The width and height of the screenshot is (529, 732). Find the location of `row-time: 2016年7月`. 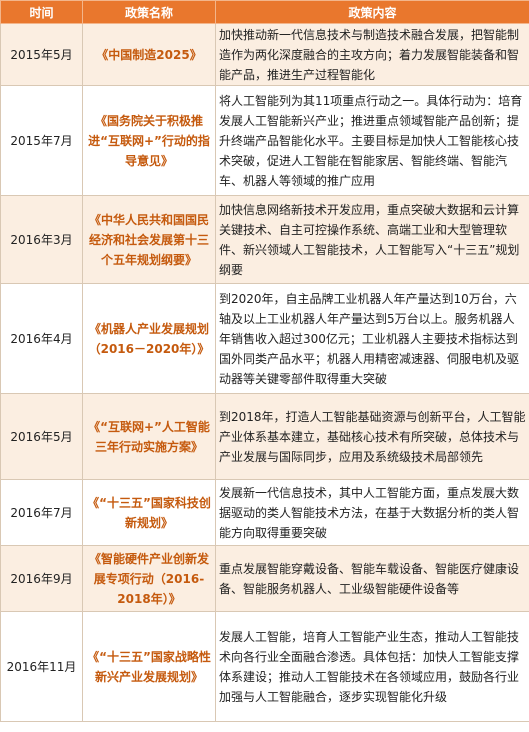

row-time: 2016年7月 is located at coordinates (41, 512).